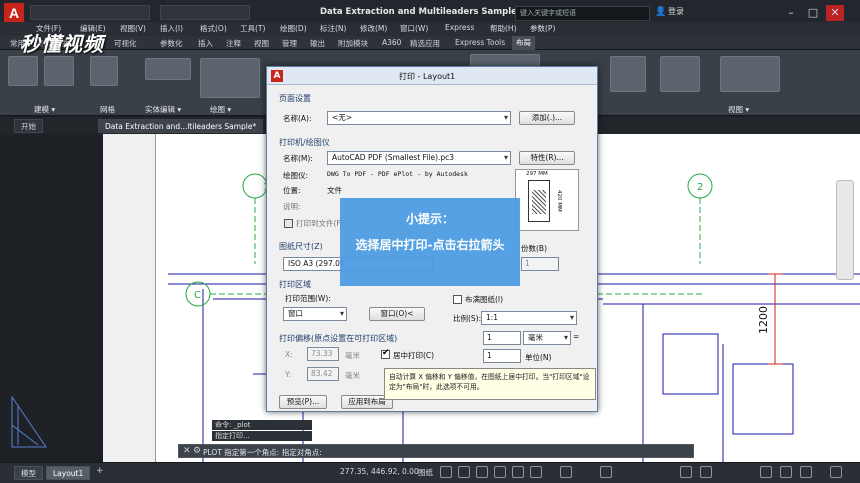 The image size is (860, 483). What do you see at coordinates (107, 109) in the screenshot?
I see `panel-label-mesh: 网格` at bounding box center [107, 109].